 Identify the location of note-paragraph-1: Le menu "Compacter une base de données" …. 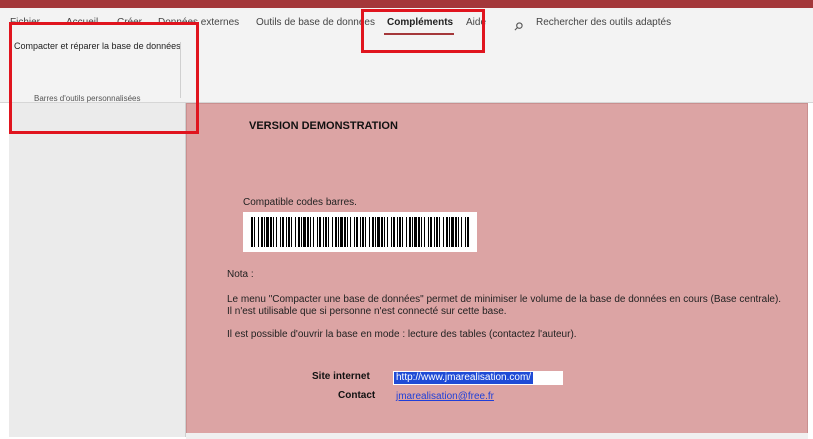
(504, 305).